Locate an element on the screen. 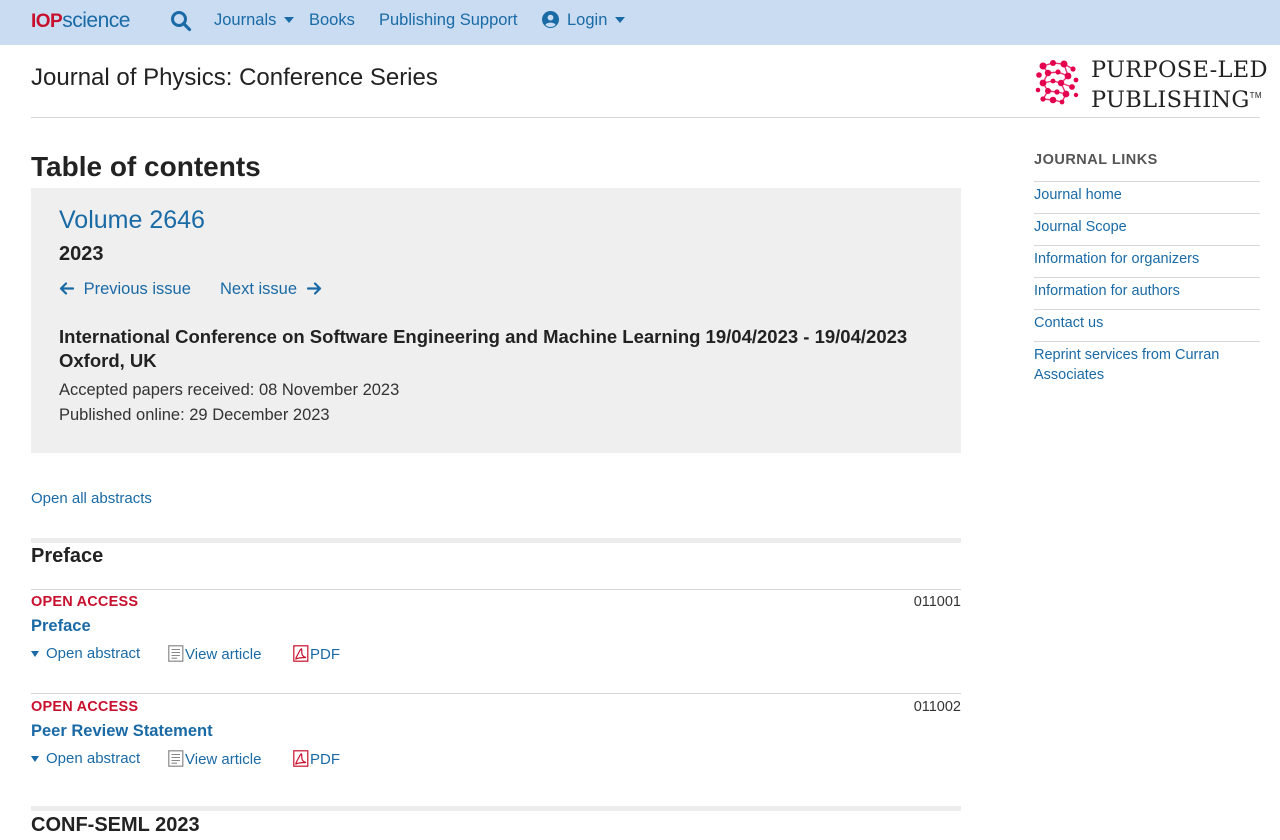 This screenshot has width=1280, height=840. list-item: Journal Scope is located at coordinates (1147, 229).